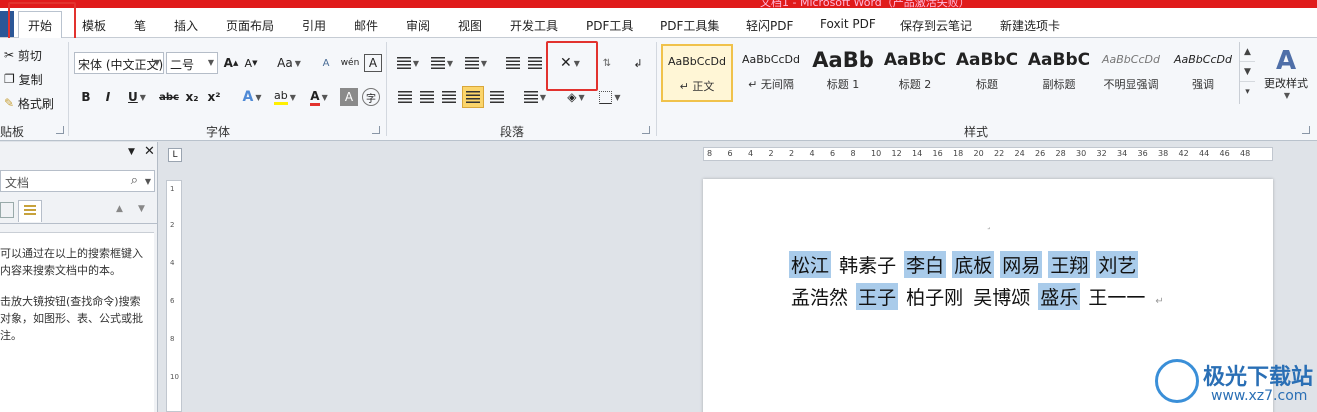 The height and width of the screenshot is (412, 1317). I want to click on show-marks-button: ↲, so click(638, 63).